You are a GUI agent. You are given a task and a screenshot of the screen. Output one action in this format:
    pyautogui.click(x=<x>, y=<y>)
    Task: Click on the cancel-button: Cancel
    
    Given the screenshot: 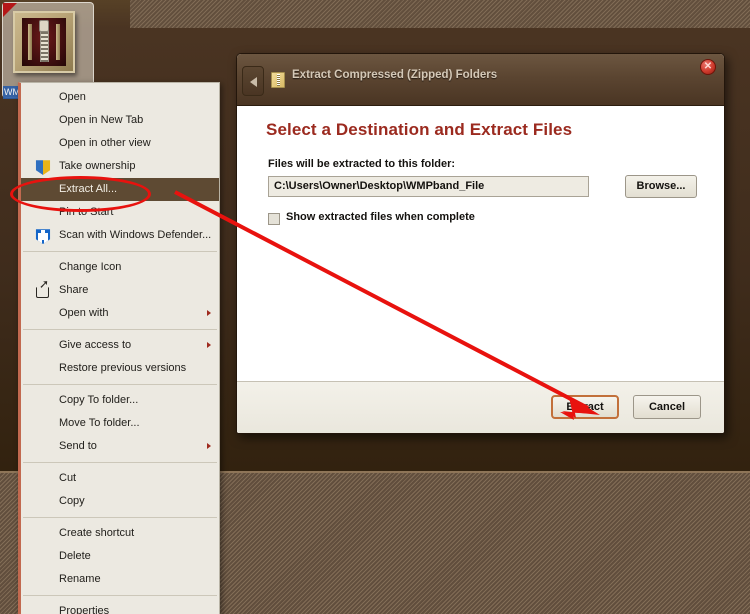 What is the action you would take?
    pyautogui.click(x=667, y=407)
    